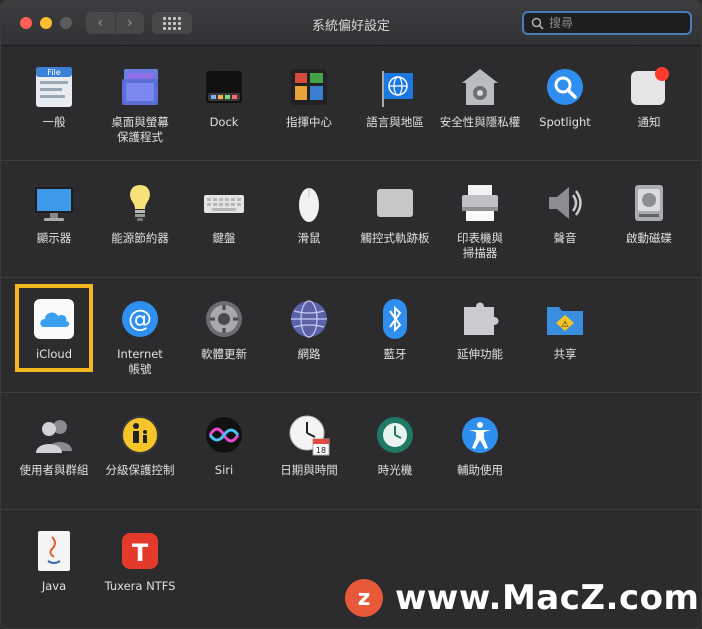  What do you see at coordinates (54, 328) in the screenshot?
I see `icloud-highlight-box` at bounding box center [54, 328].